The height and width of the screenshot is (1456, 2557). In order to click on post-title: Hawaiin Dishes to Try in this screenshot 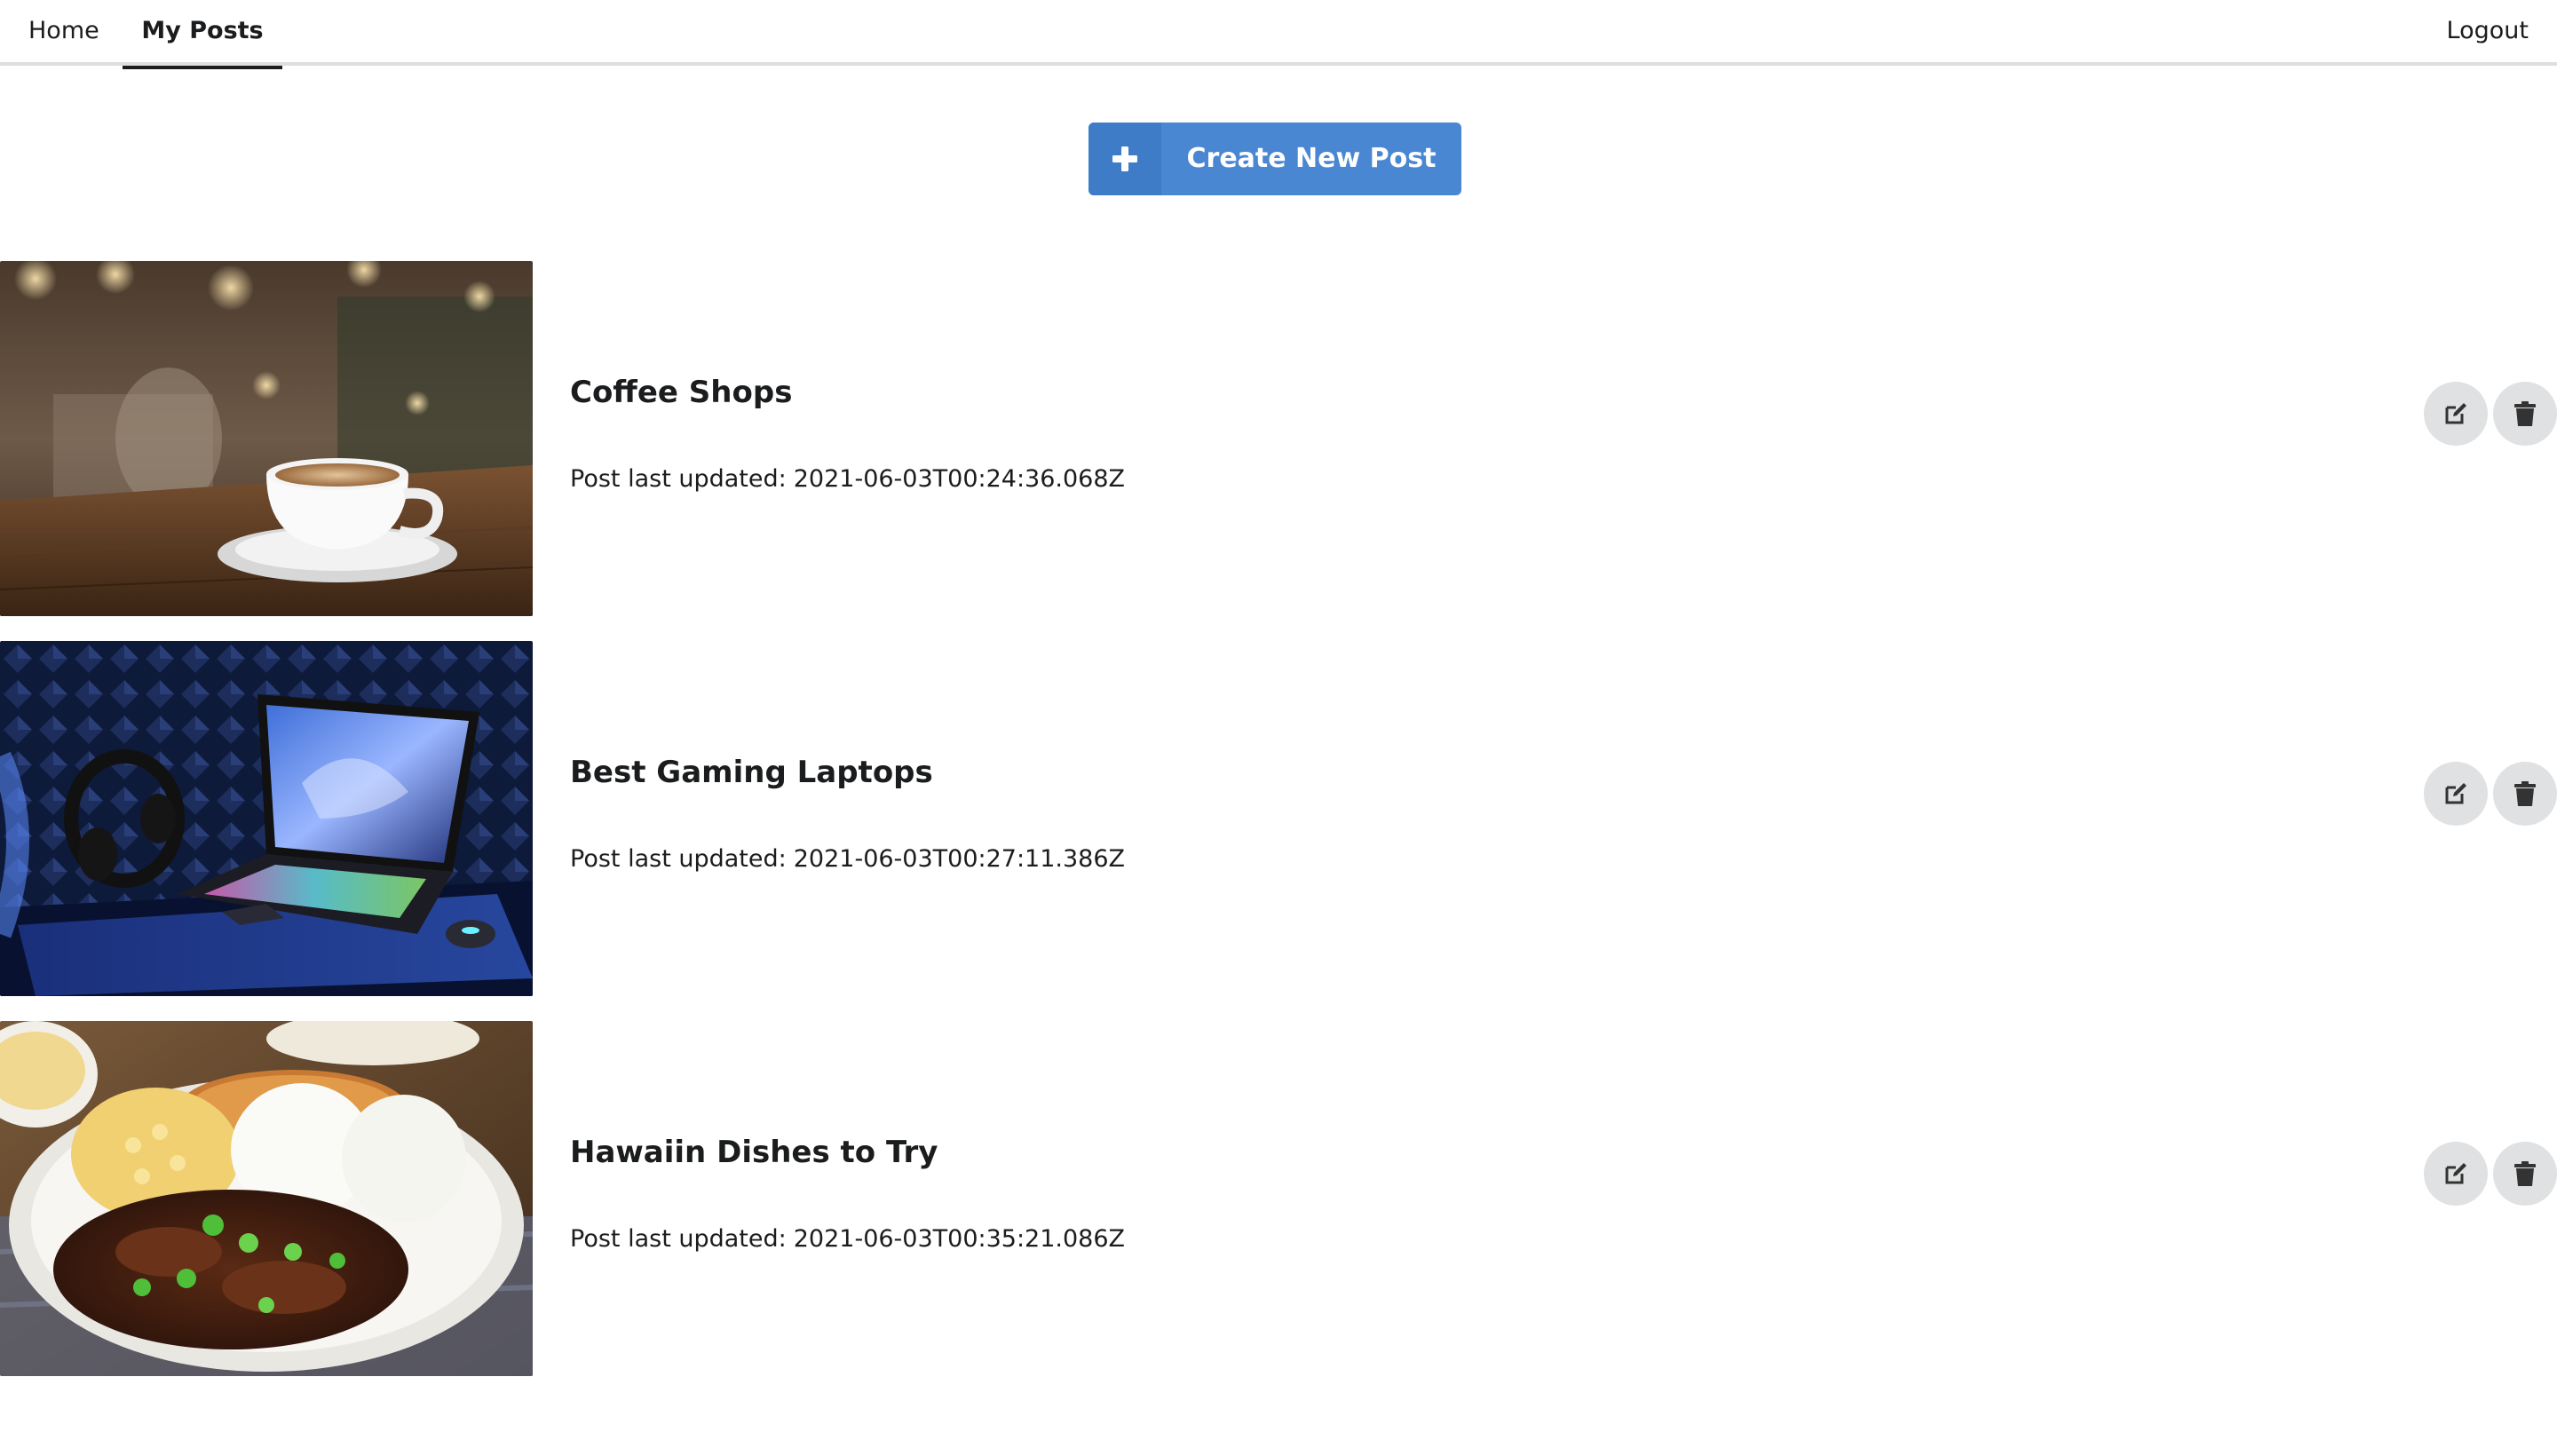, I will do `click(754, 1152)`.